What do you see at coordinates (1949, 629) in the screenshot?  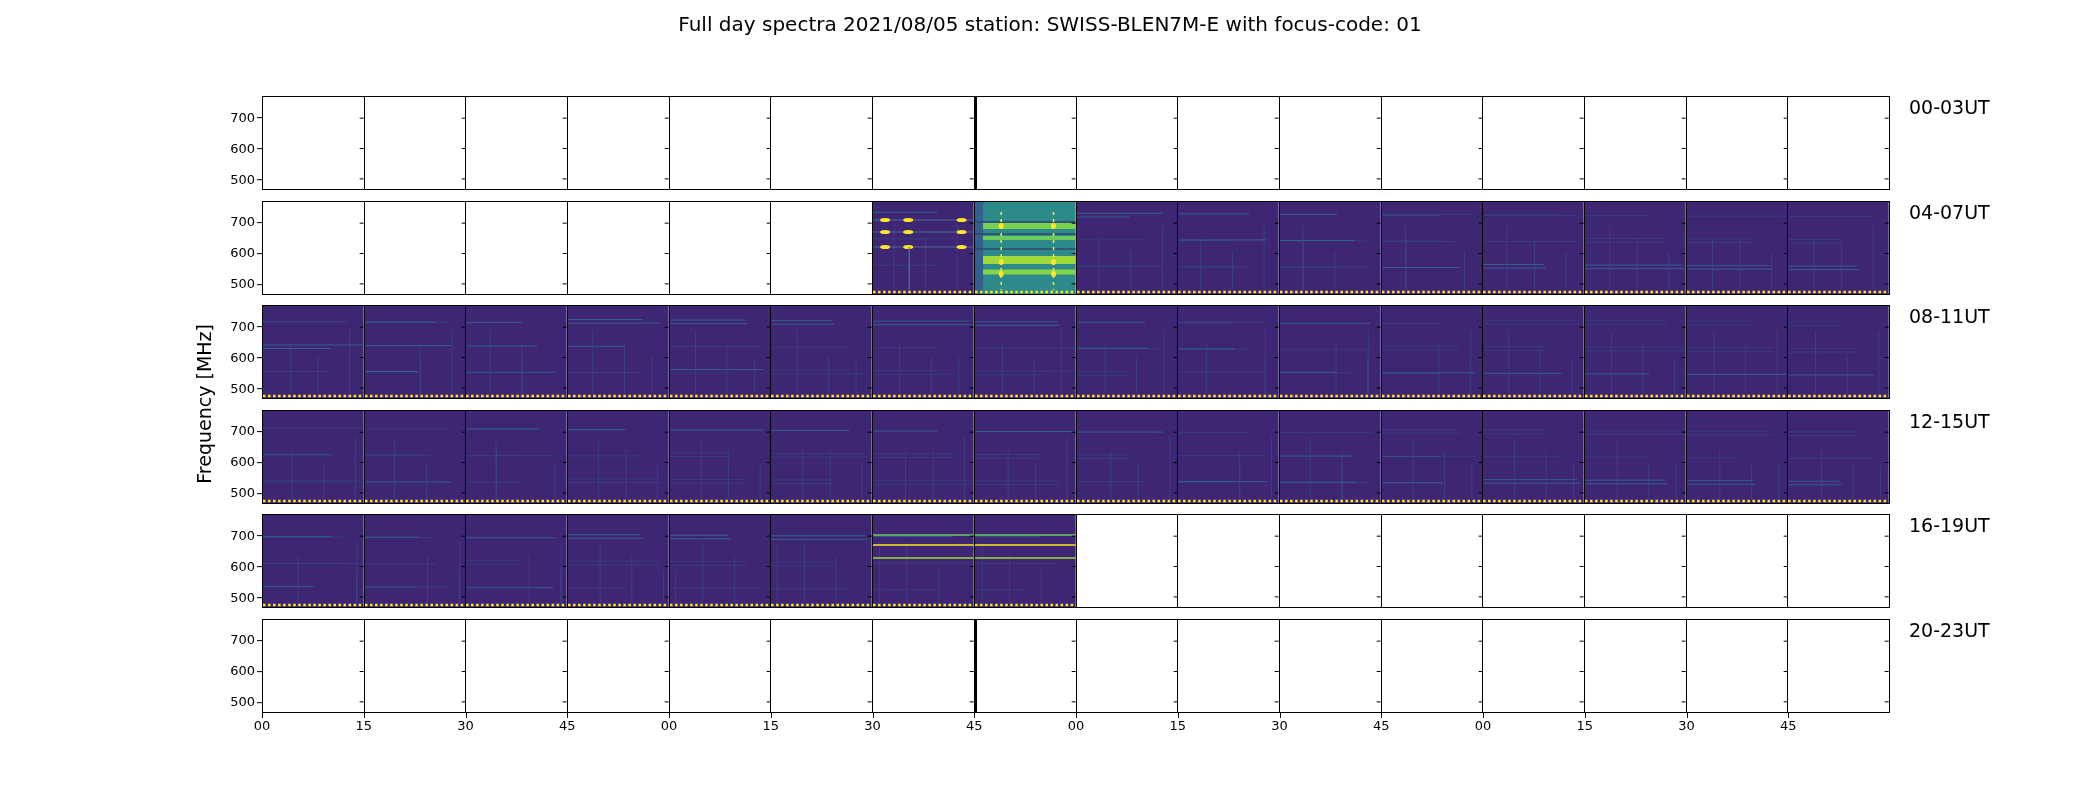 I see `row-time-label: 20-23UT` at bounding box center [1949, 629].